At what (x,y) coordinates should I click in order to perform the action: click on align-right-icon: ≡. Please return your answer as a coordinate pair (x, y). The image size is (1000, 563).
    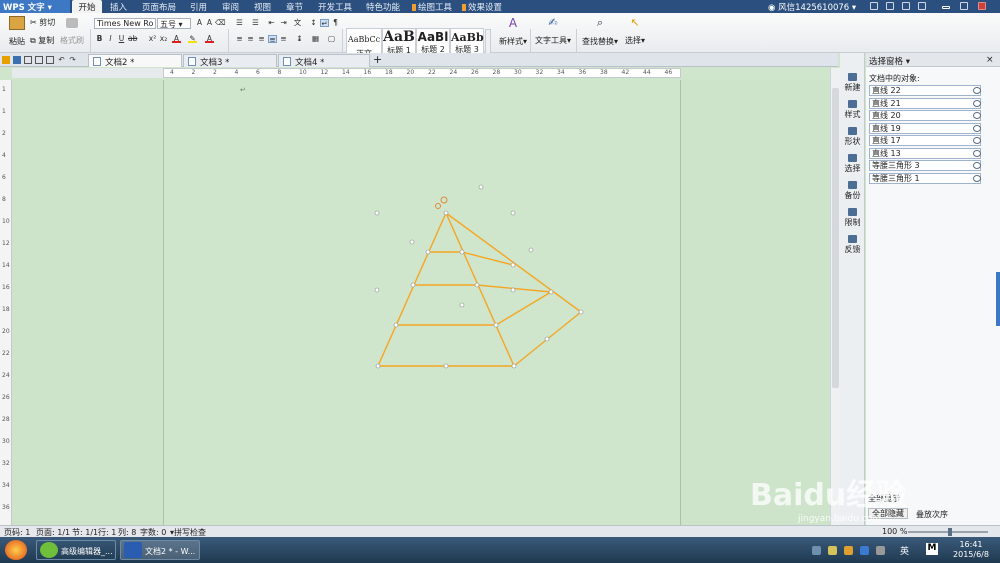
    Looking at the image, I should click on (261, 39).